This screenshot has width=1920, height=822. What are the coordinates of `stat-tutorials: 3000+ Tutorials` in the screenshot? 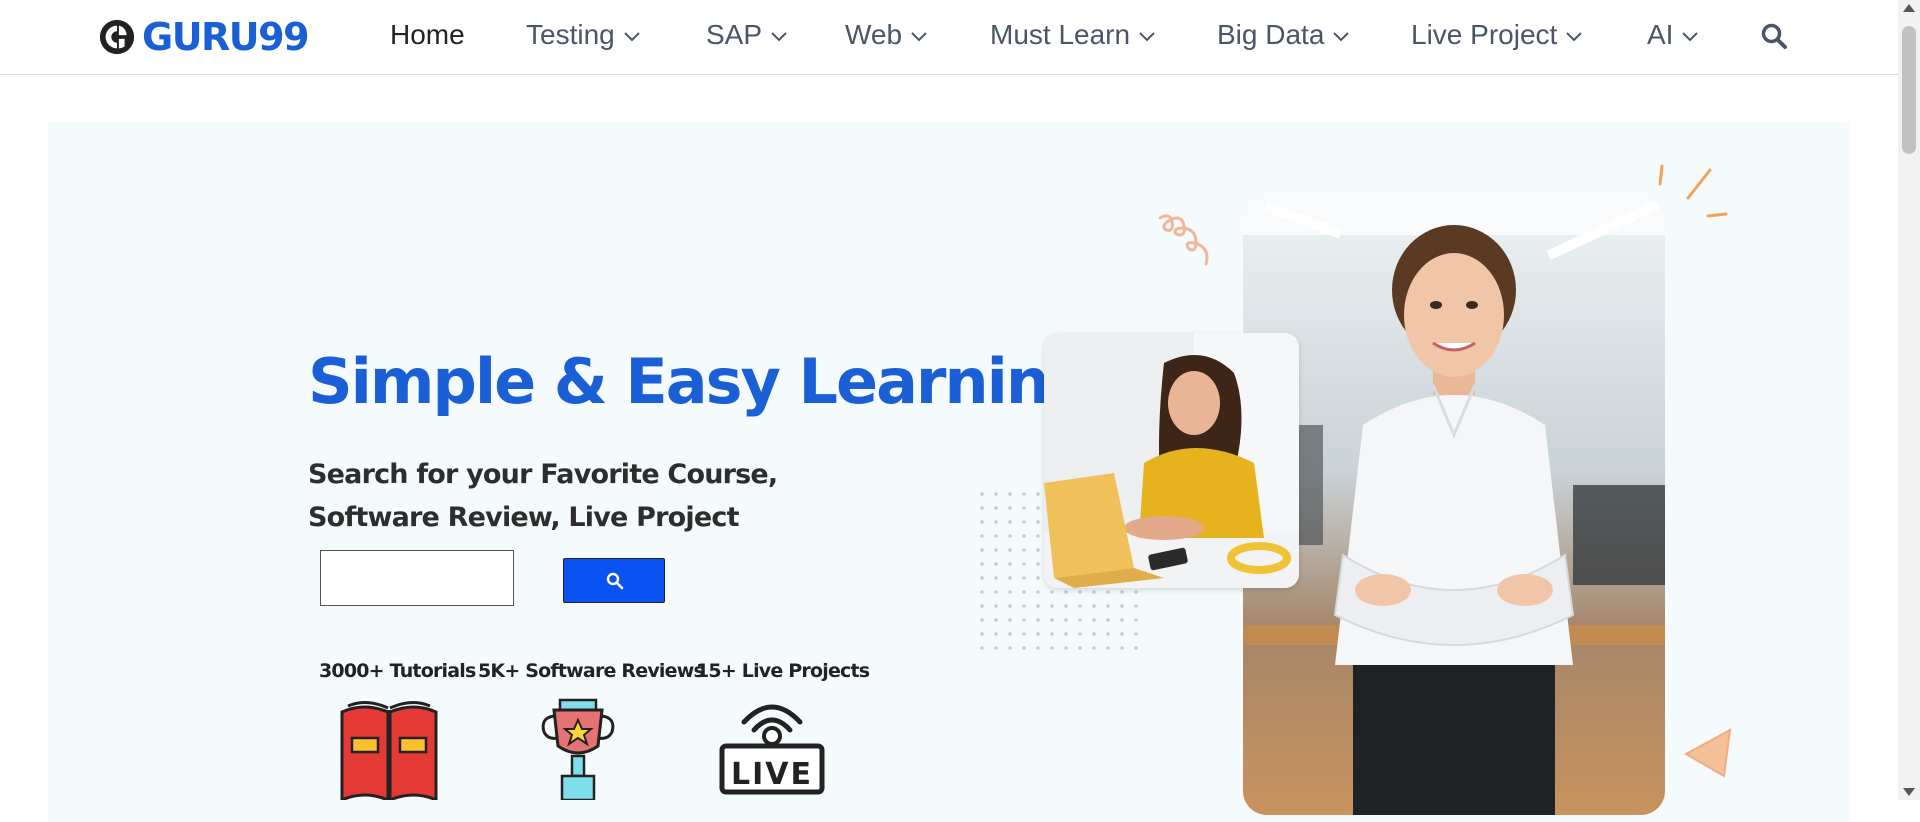 It's located at (397, 671).